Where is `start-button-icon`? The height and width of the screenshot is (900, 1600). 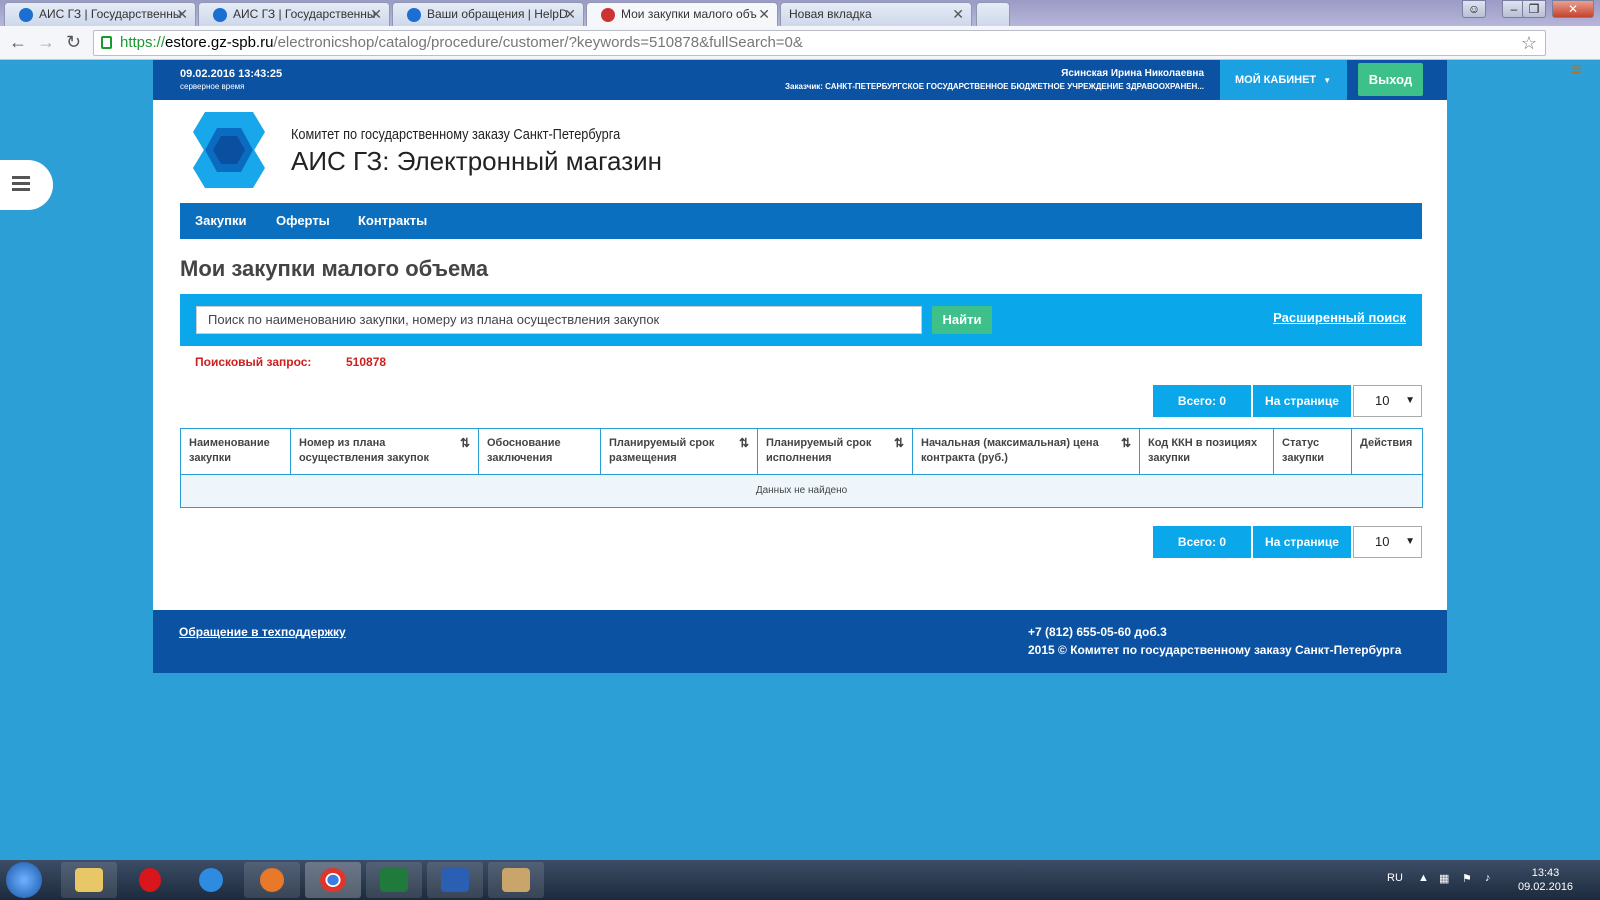 start-button-icon is located at coordinates (24, 880).